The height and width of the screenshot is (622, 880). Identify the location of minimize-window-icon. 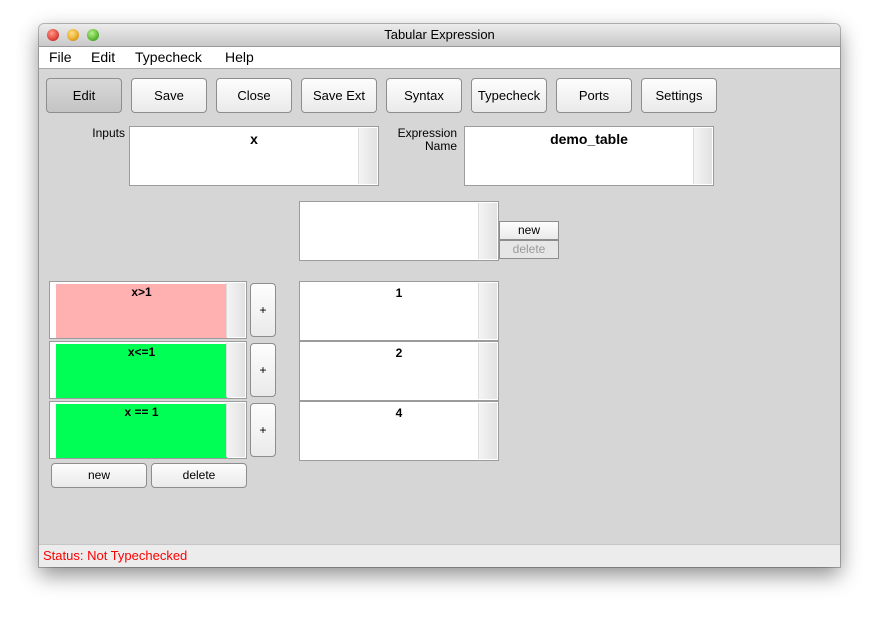
(73, 35).